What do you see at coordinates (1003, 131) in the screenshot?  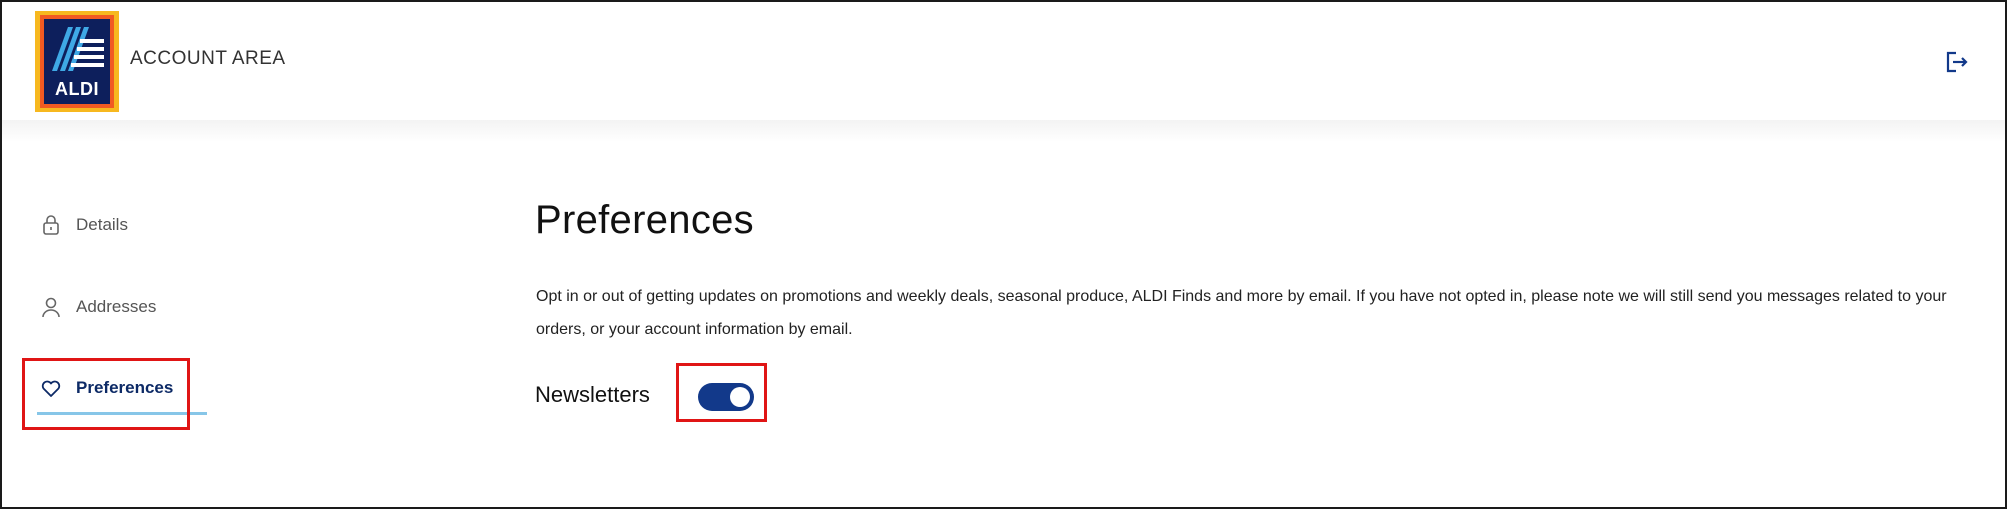 I see `header-shadow` at bounding box center [1003, 131].